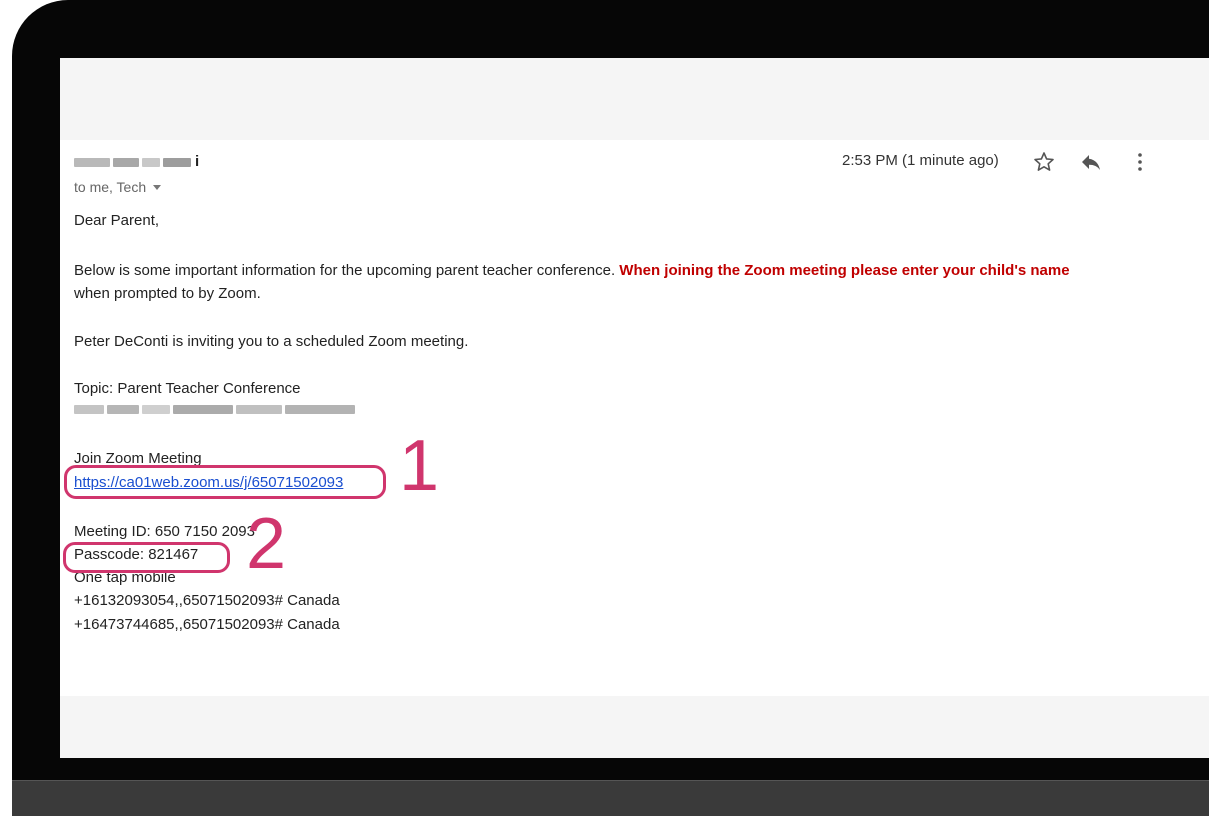 The image size is (1209, 816). I want to click on recipients-dropdown: to me, Tech, so click(118, 187).